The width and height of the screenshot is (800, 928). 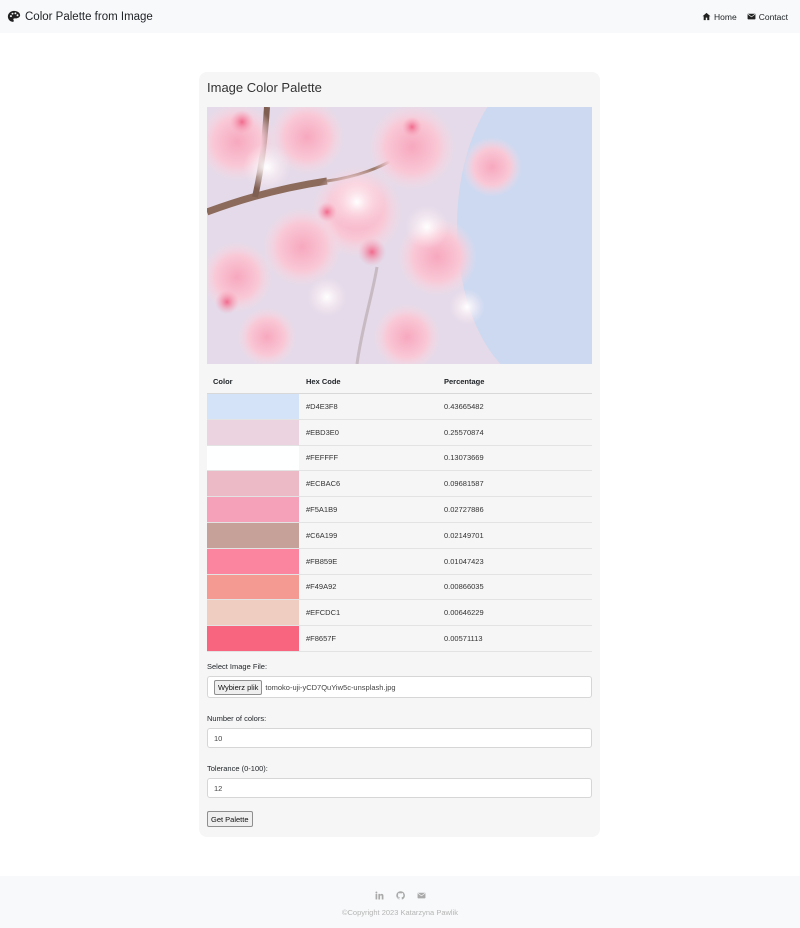 I want to click on table-row: #C6A199 0.02149701, so click(x=399, y=535).